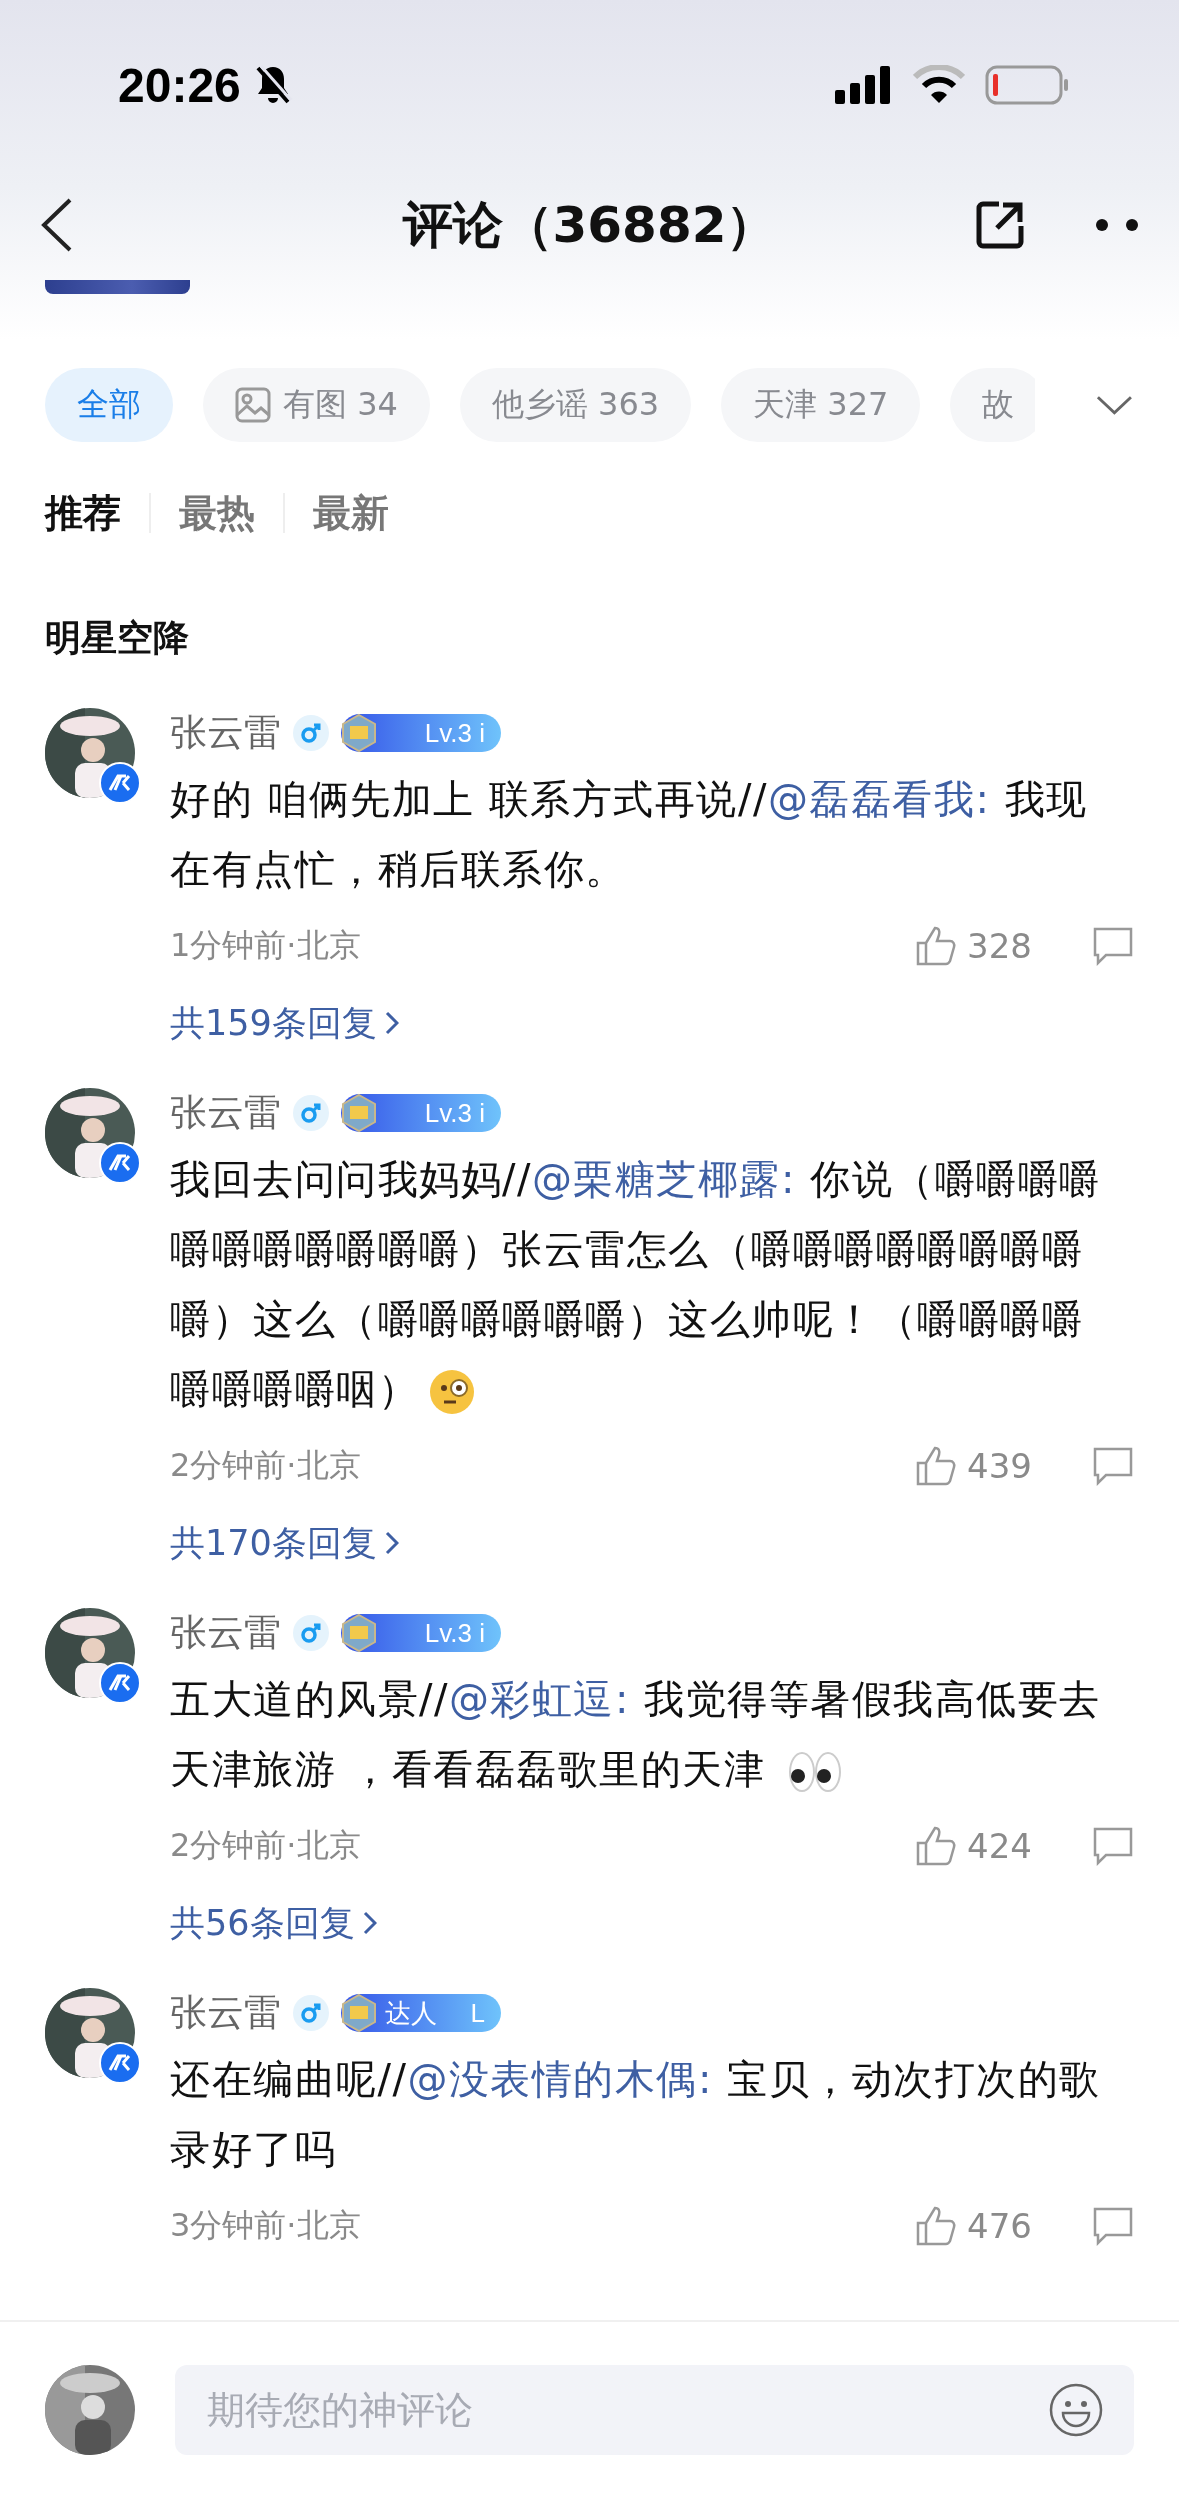 This screenshot has width=1179, height=2497. What do you see at coordinates (973, 2226) in the screenshot?
I see `like-button: 476` at bounding box center [973, 2226].